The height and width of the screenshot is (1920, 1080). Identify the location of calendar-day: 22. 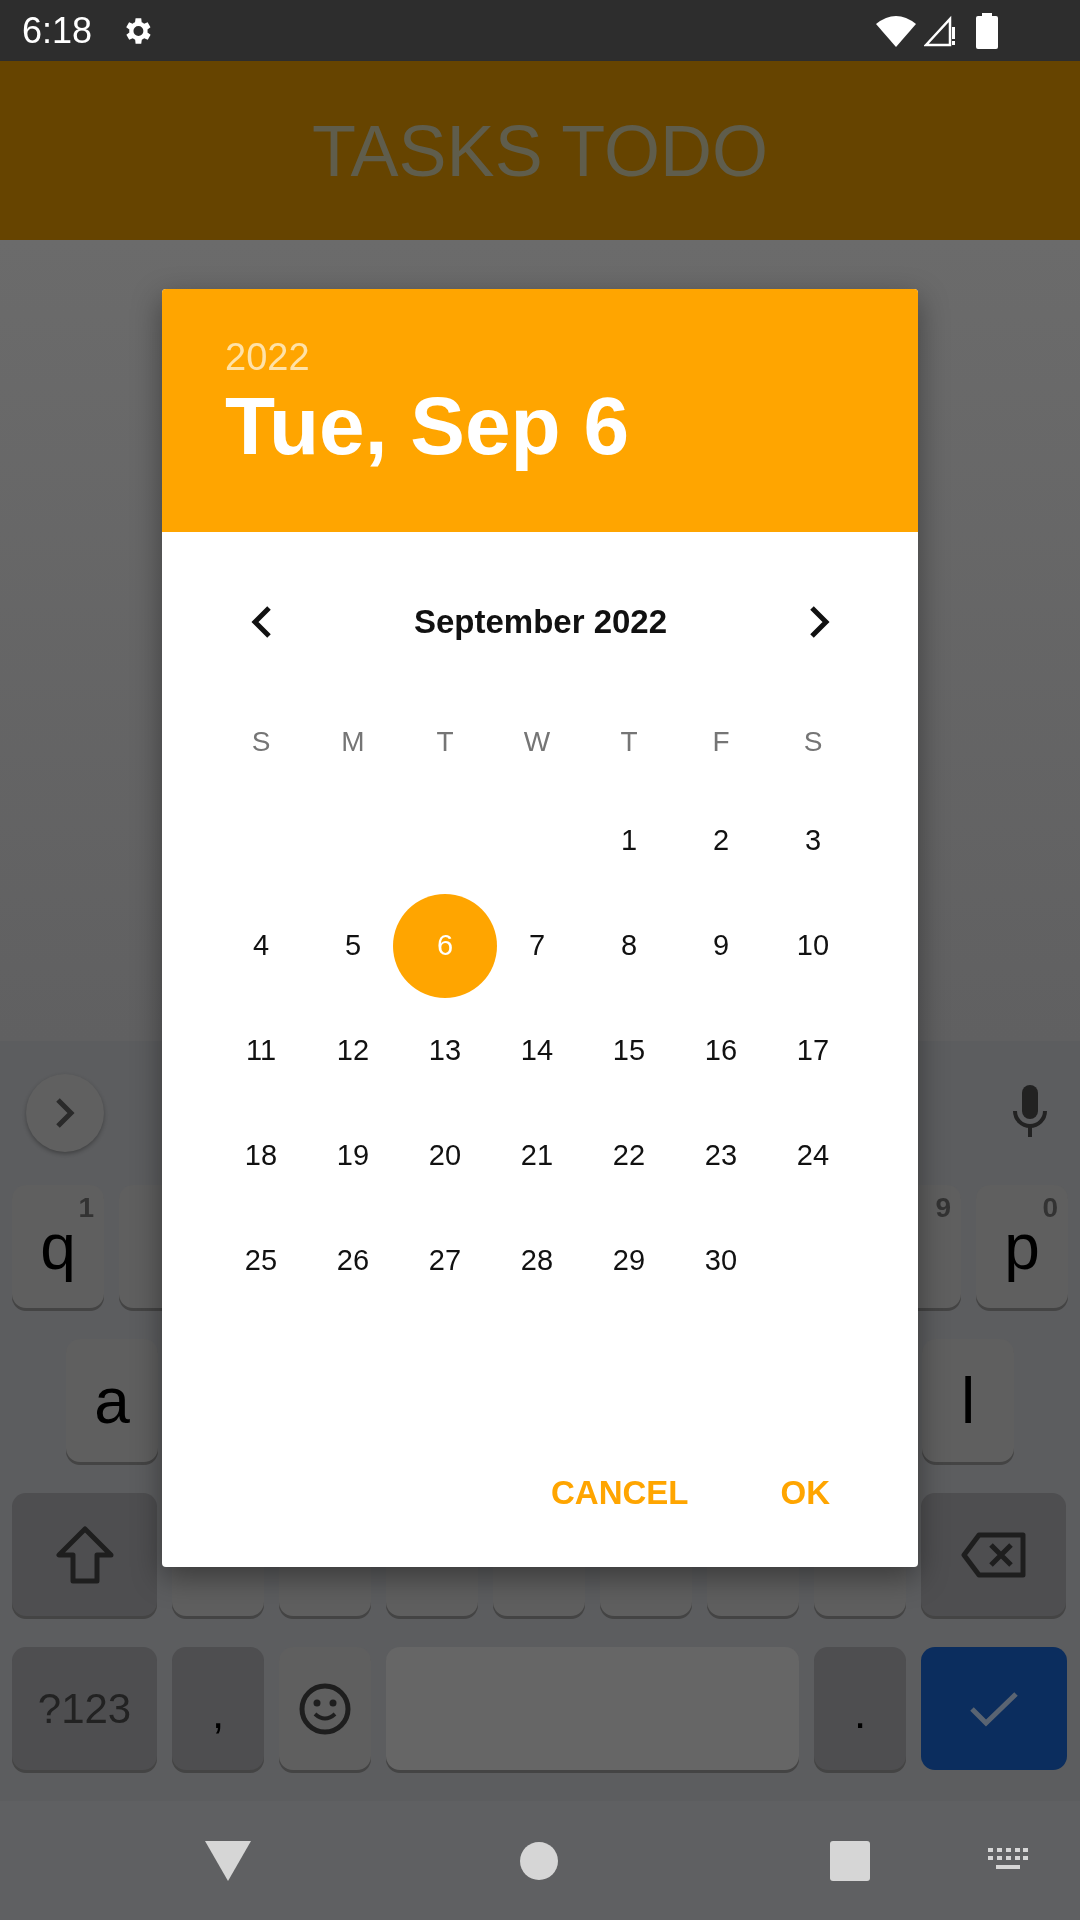
(629, 1155).